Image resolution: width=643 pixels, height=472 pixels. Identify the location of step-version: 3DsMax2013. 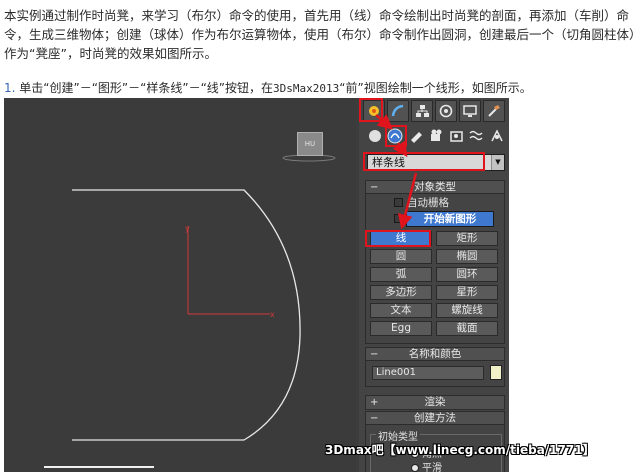
(306, 88).